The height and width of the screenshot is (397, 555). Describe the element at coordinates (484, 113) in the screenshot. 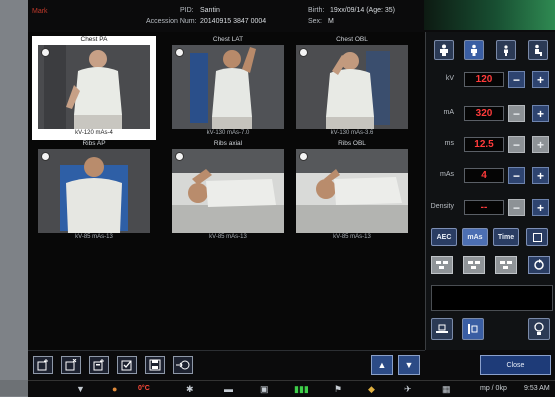

I see `ma-value: 320` at that location.